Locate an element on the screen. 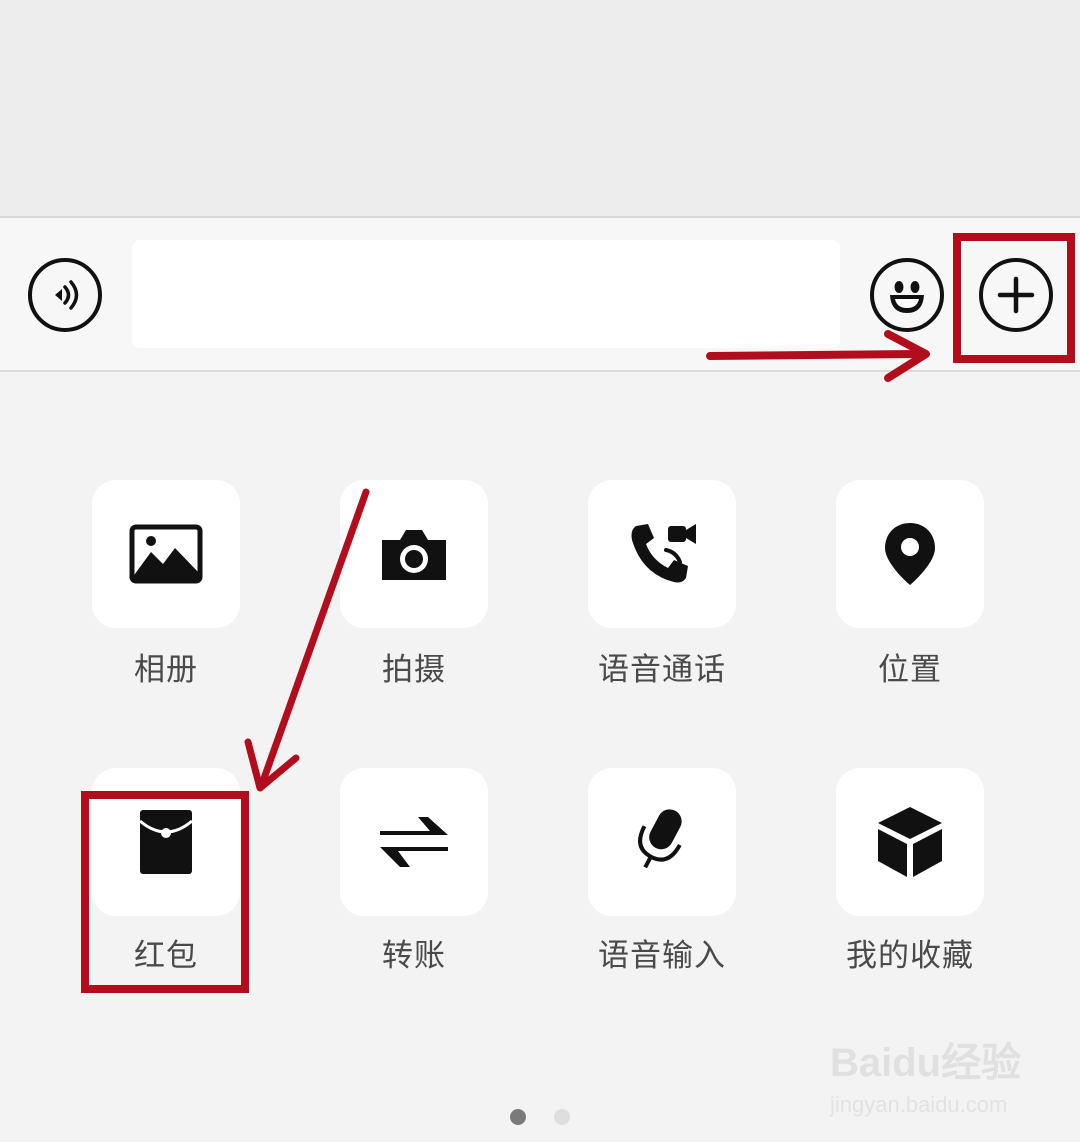 The height and width of the screenshot is (1142, 1080). app-tile-voice-call is located at coordinates (662, 554).